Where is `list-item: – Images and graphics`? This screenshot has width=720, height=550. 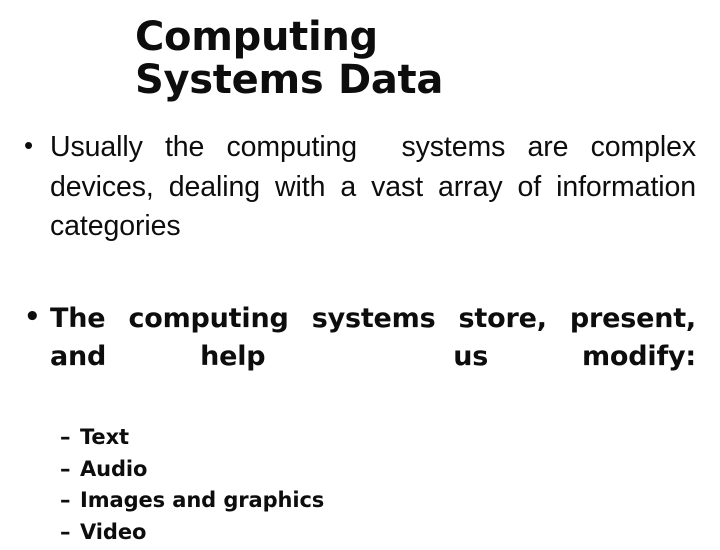 list-item: – Images and graphics is located at coordinates (360, 501).